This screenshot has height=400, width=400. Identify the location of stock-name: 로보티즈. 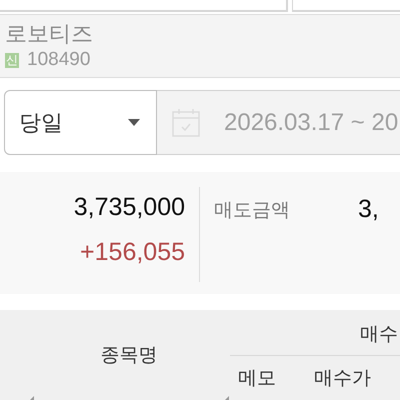
(49, 34).